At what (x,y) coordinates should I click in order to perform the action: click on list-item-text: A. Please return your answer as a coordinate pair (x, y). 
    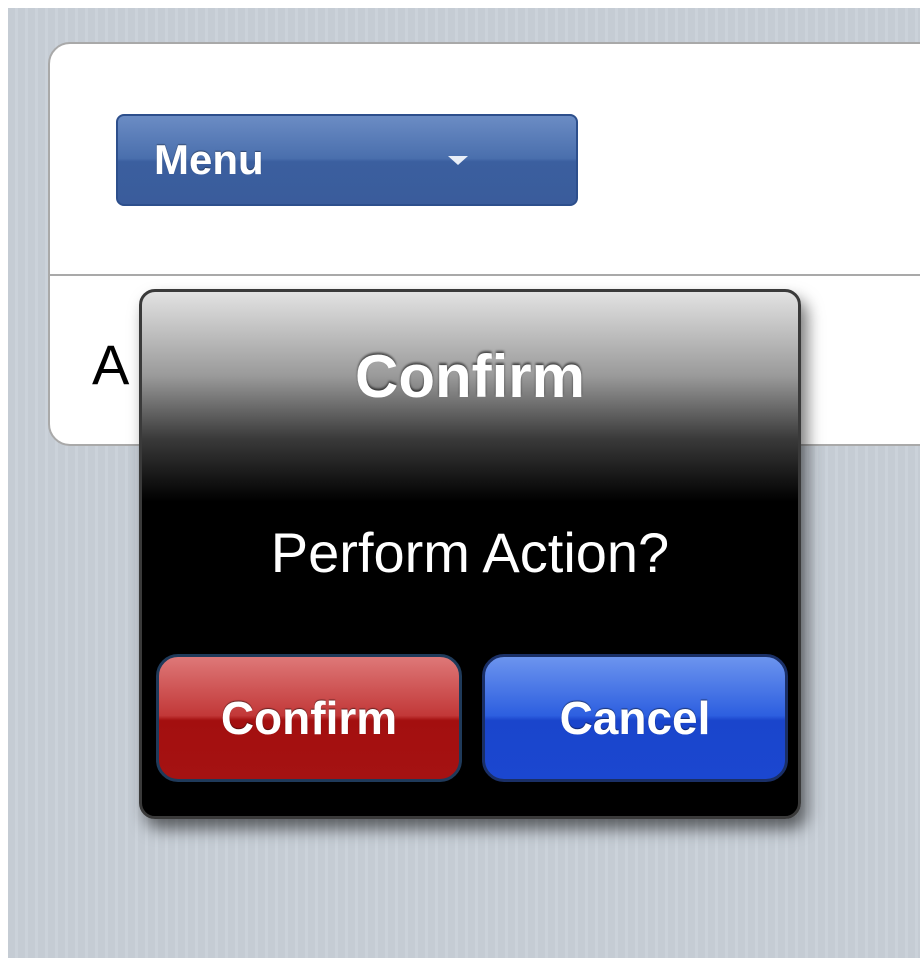
    Looking at the image, I should click on (111, 364).